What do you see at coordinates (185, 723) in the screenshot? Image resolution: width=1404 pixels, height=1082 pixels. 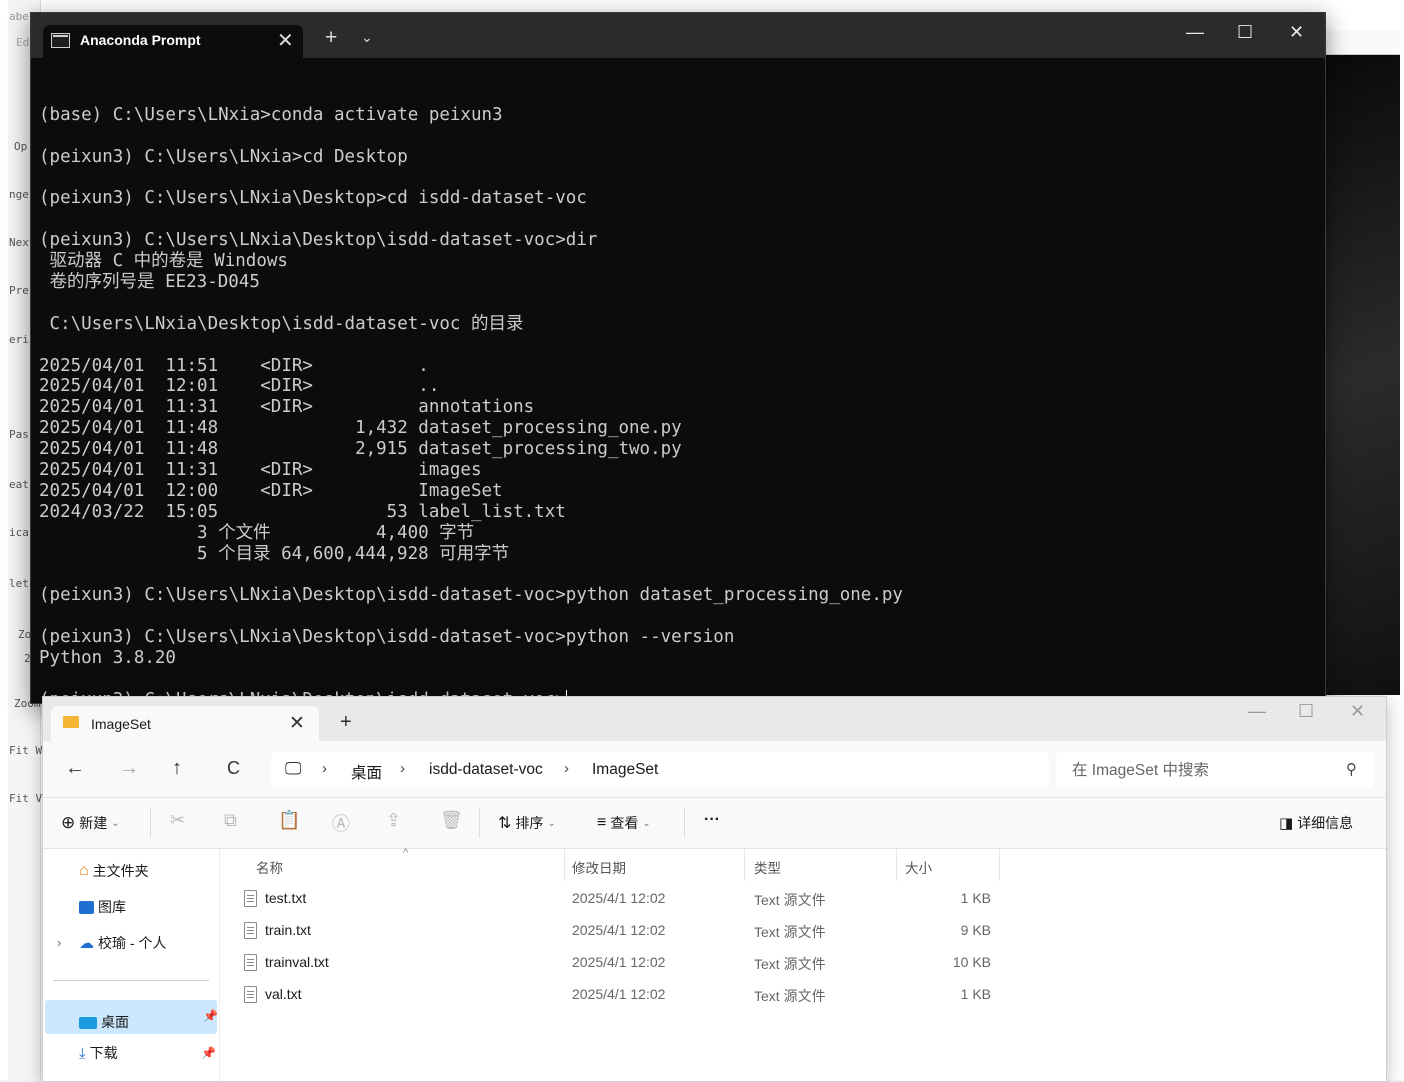 I see `explorer-tab: ImageSet ✕` at bounding box center [185, 723].